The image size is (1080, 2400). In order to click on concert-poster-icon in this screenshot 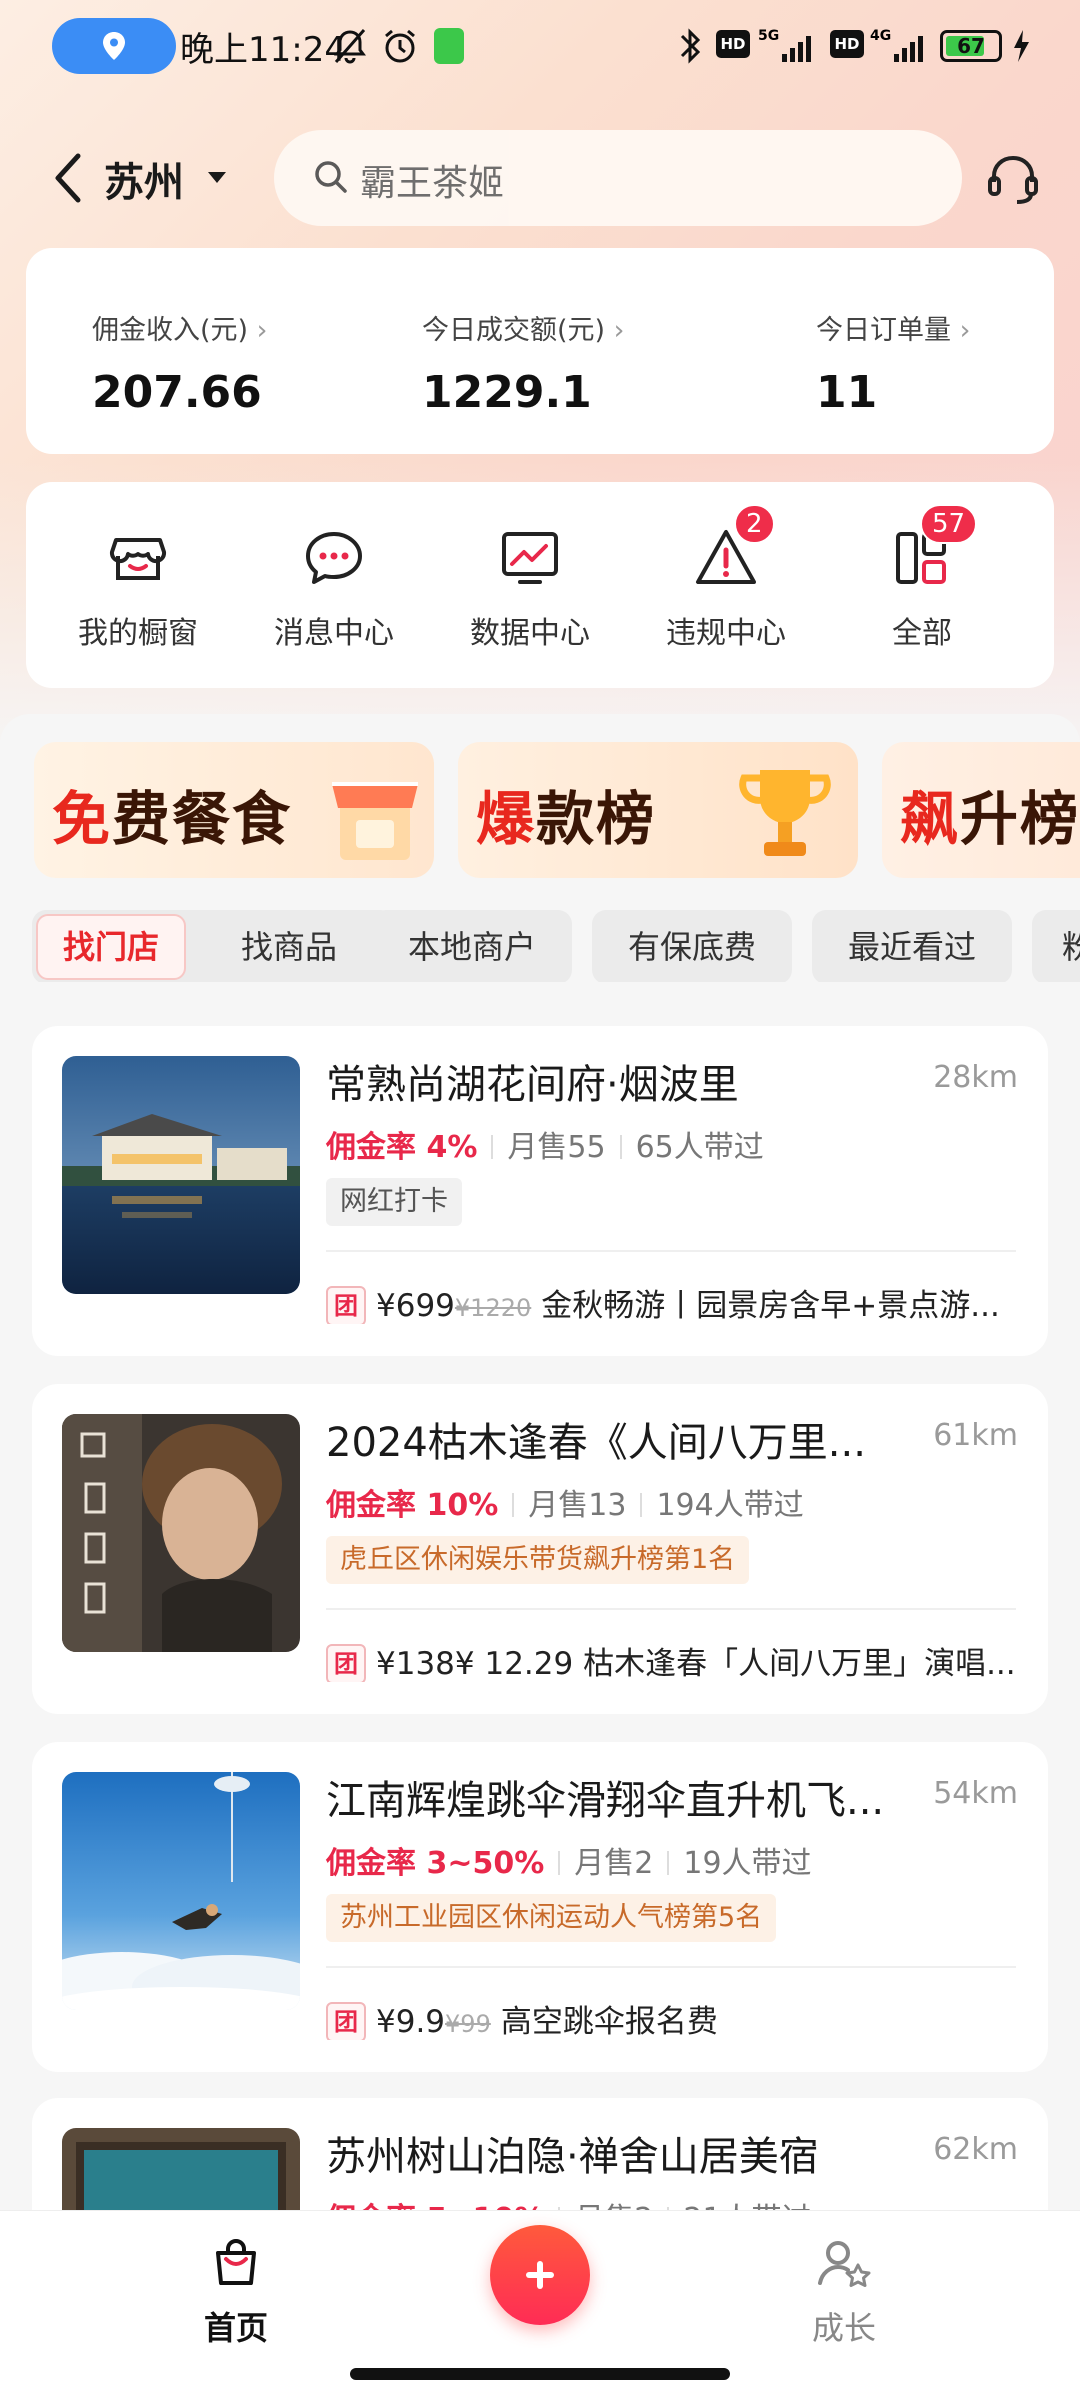, I will do `click(181, 1533)`.